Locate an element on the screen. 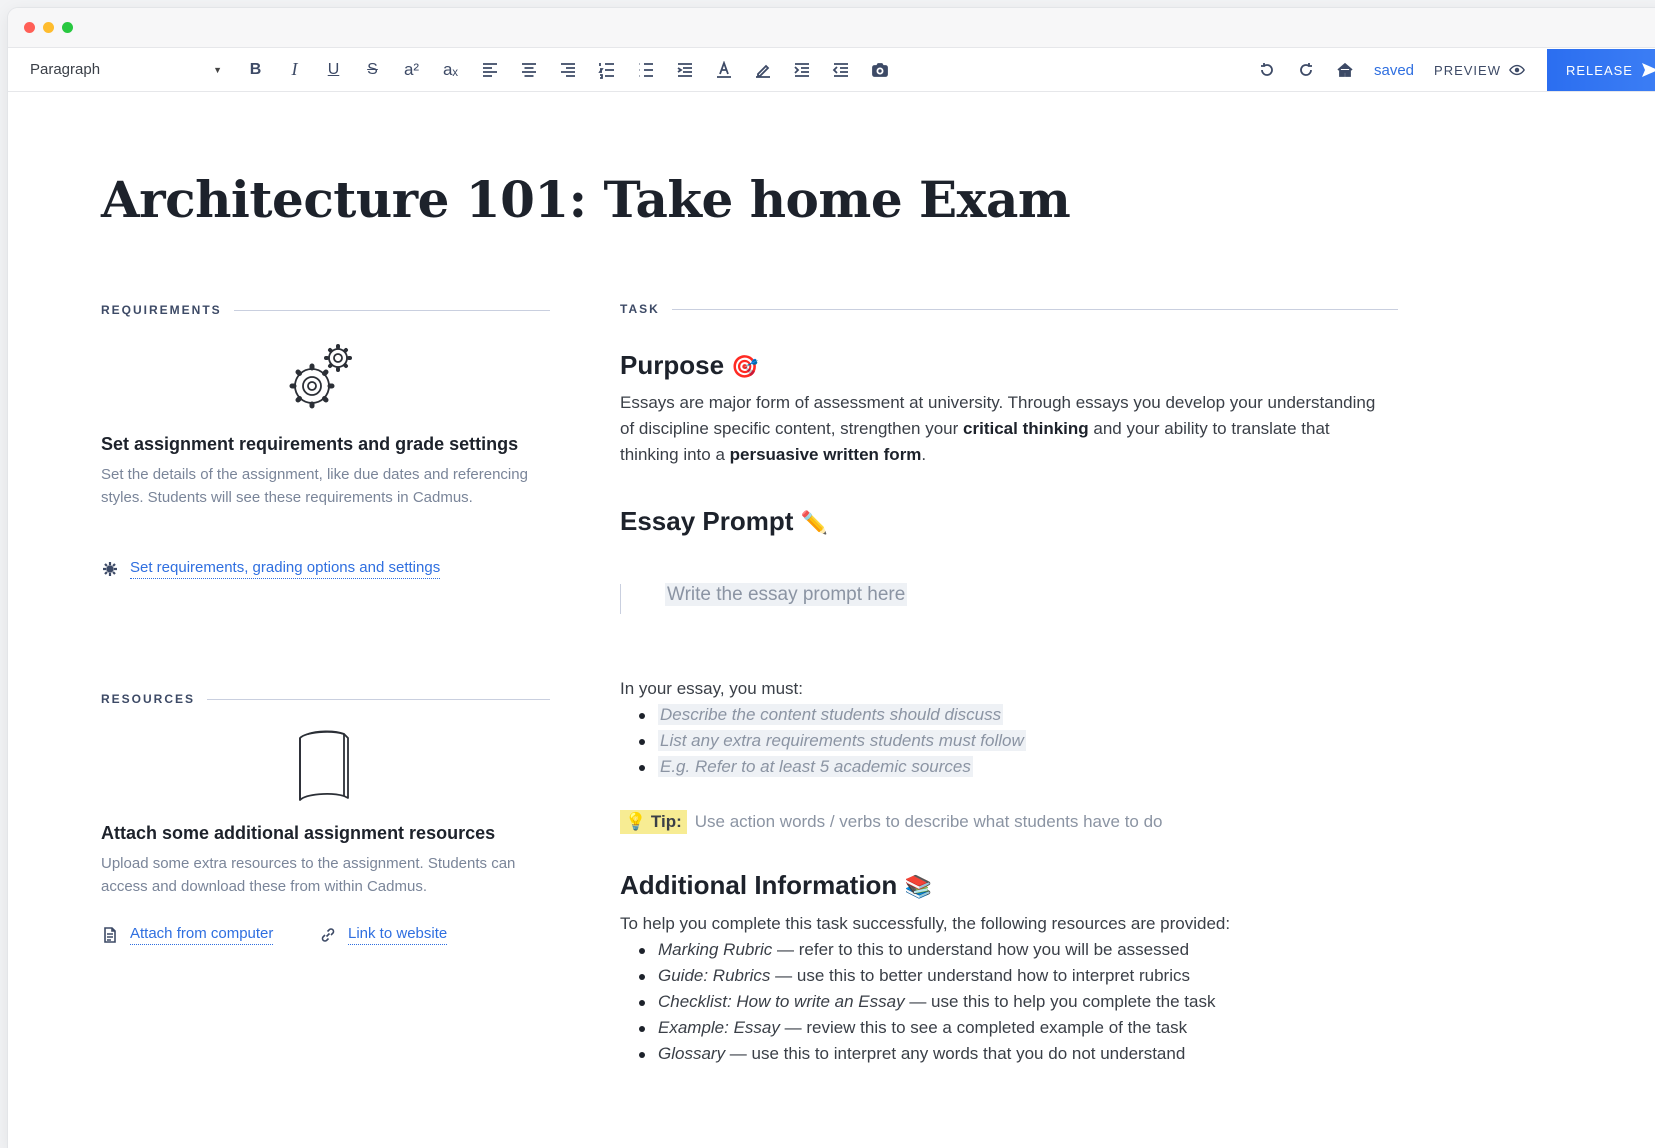 The image size is (1655, 1148). highlight-button is located at coordinates (762, 70).